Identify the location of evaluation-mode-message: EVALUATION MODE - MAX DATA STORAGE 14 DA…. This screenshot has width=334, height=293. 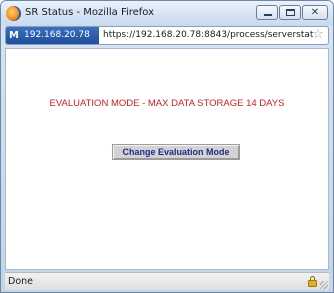
(167, 103).